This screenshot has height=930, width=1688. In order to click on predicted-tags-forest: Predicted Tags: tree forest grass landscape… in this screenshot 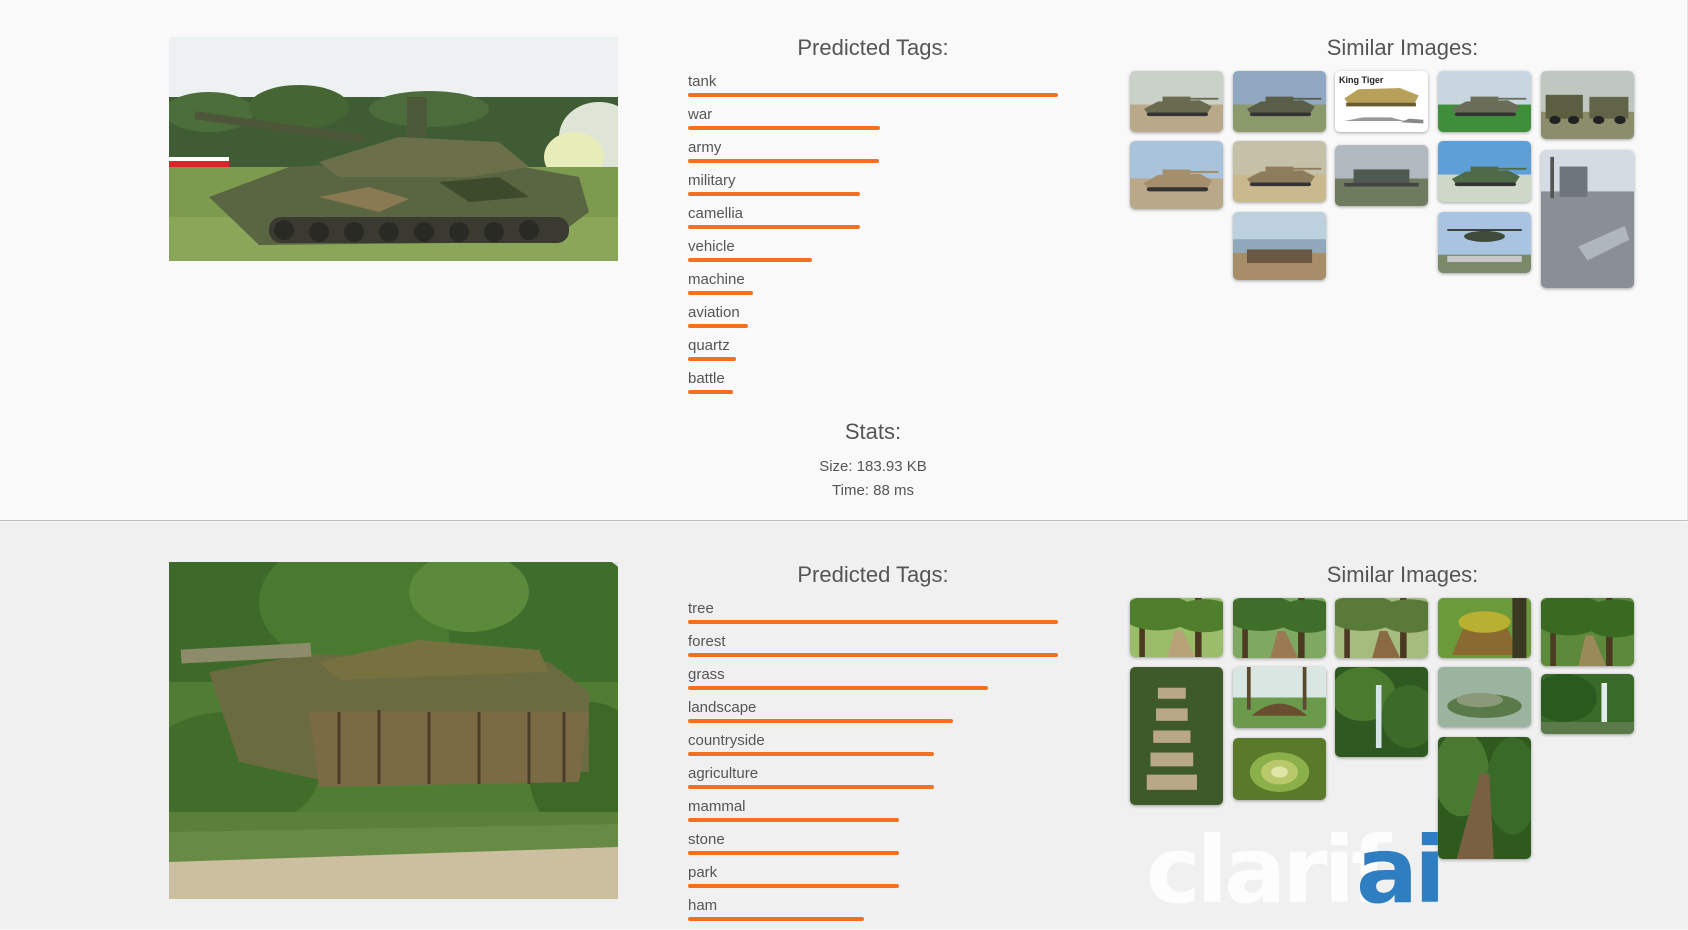, I will do `click(873, 726)`.